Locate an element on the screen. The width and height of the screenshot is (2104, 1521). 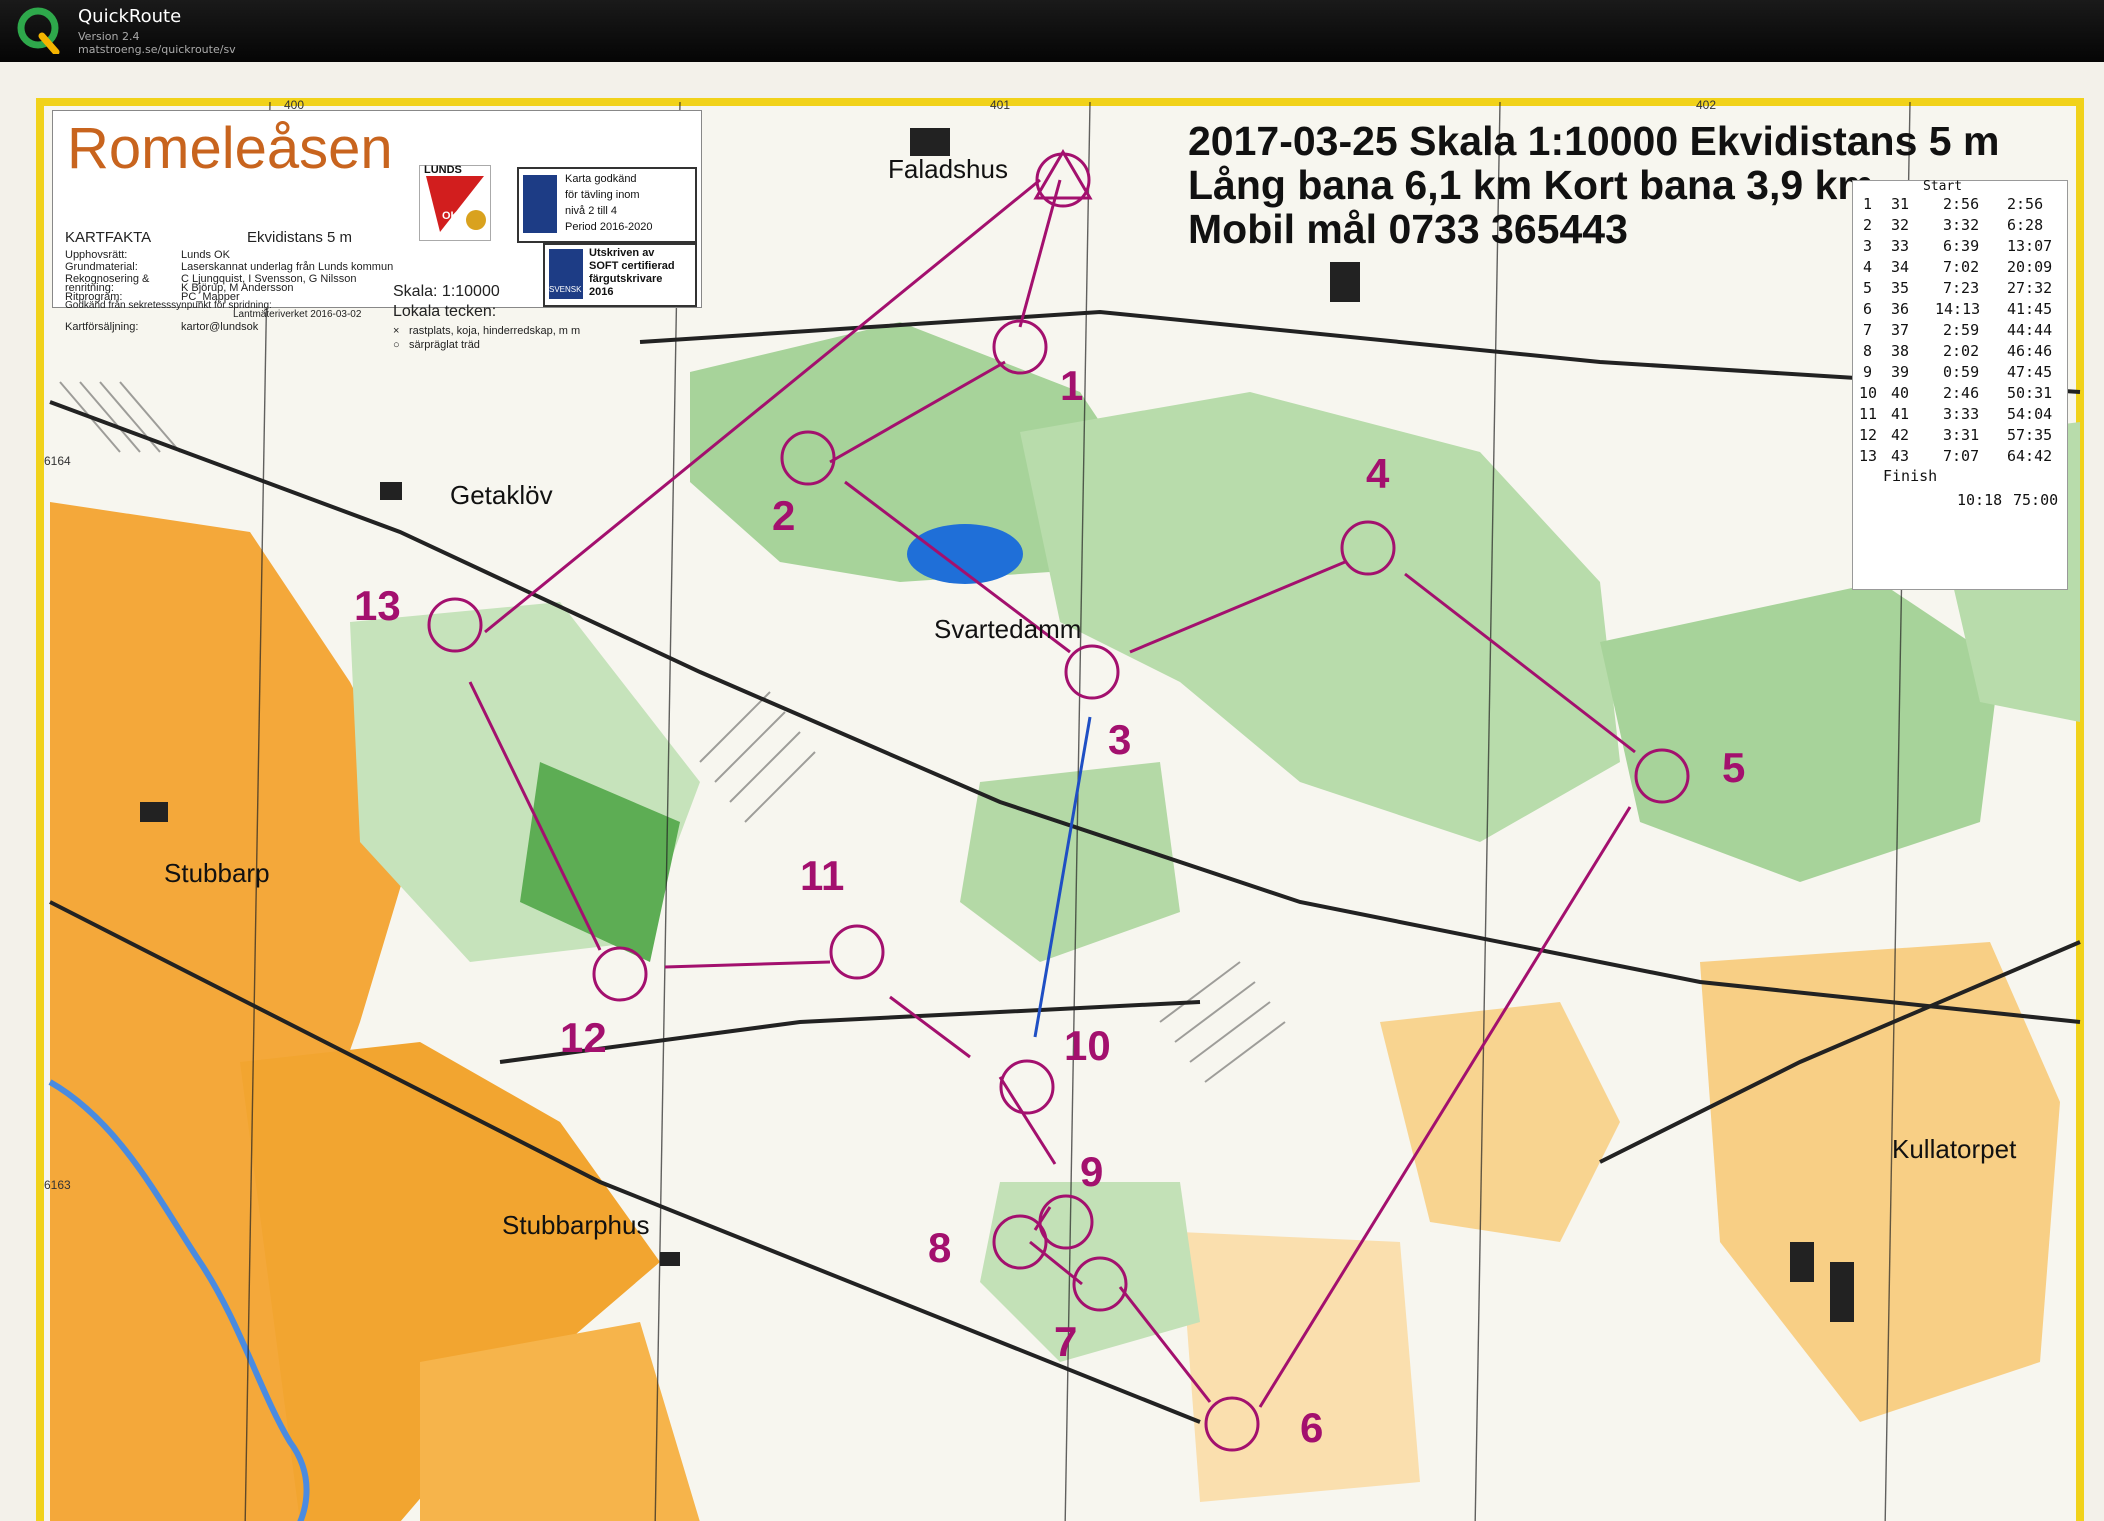
app-url: matstroeng.se/quickroute/sv is located at coordinates (157, 49).